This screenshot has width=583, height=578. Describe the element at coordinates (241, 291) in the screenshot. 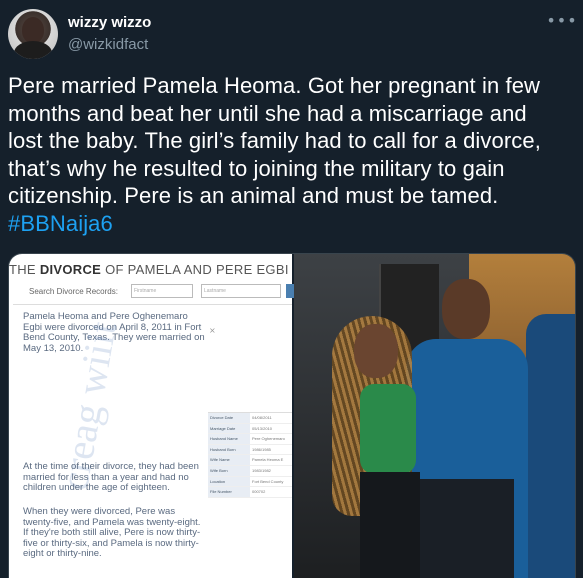

I see `last-name-field: Lastname` at that location.